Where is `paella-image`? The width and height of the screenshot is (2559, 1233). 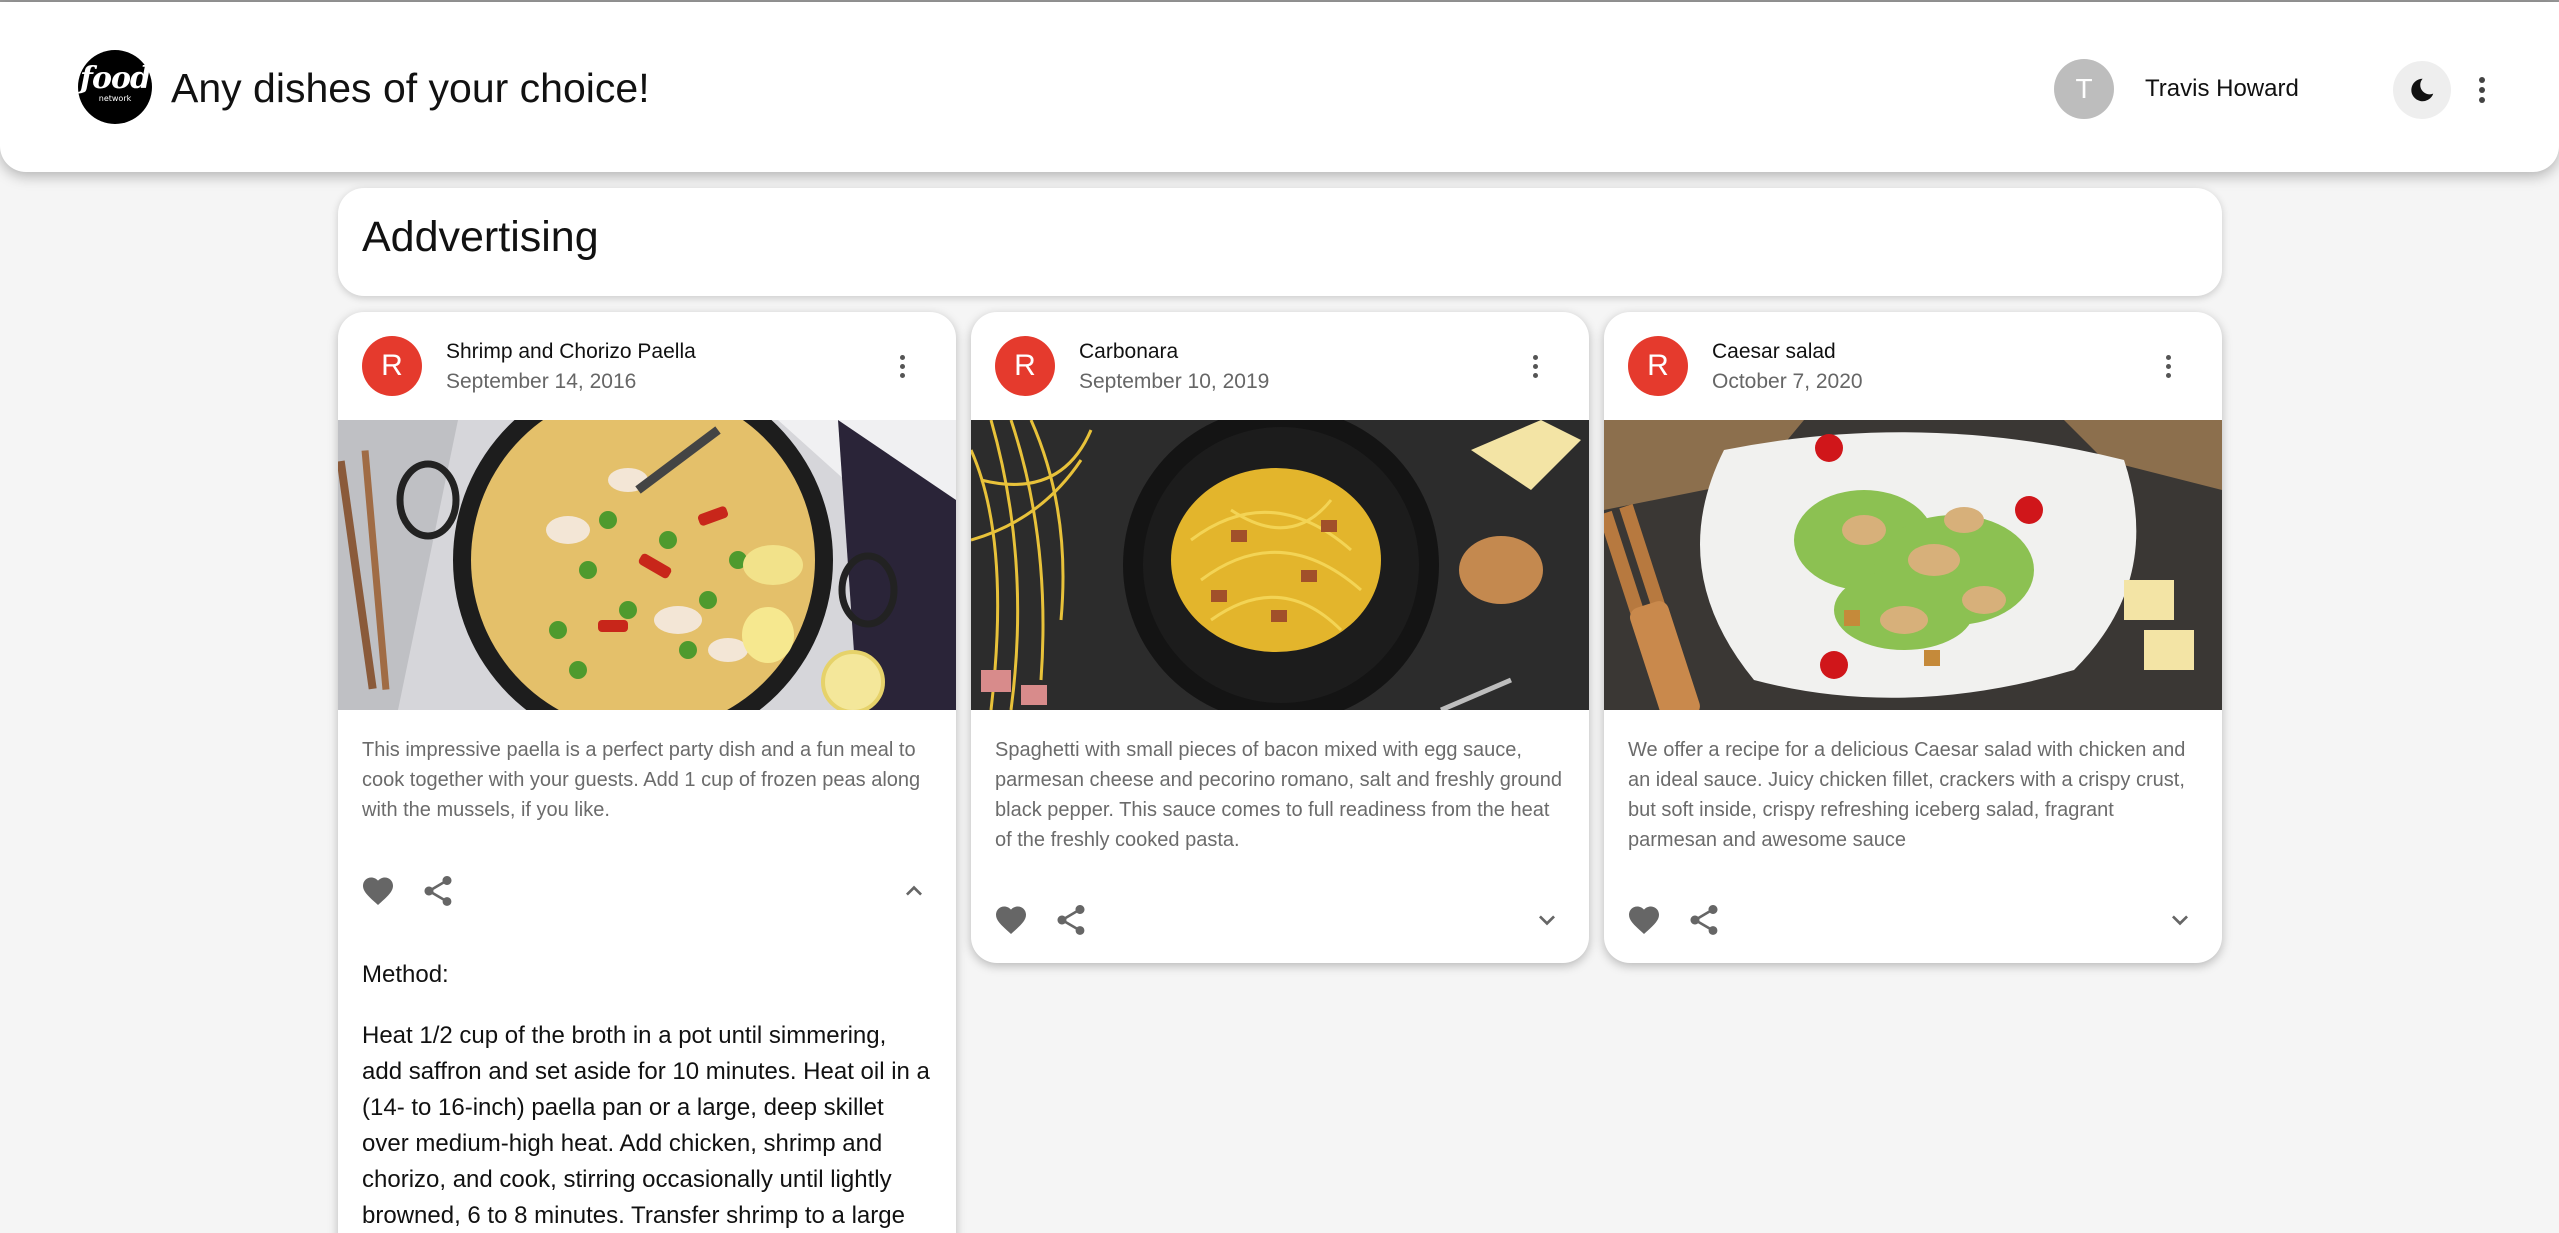
paella-image is located at coordinates (647, 565).